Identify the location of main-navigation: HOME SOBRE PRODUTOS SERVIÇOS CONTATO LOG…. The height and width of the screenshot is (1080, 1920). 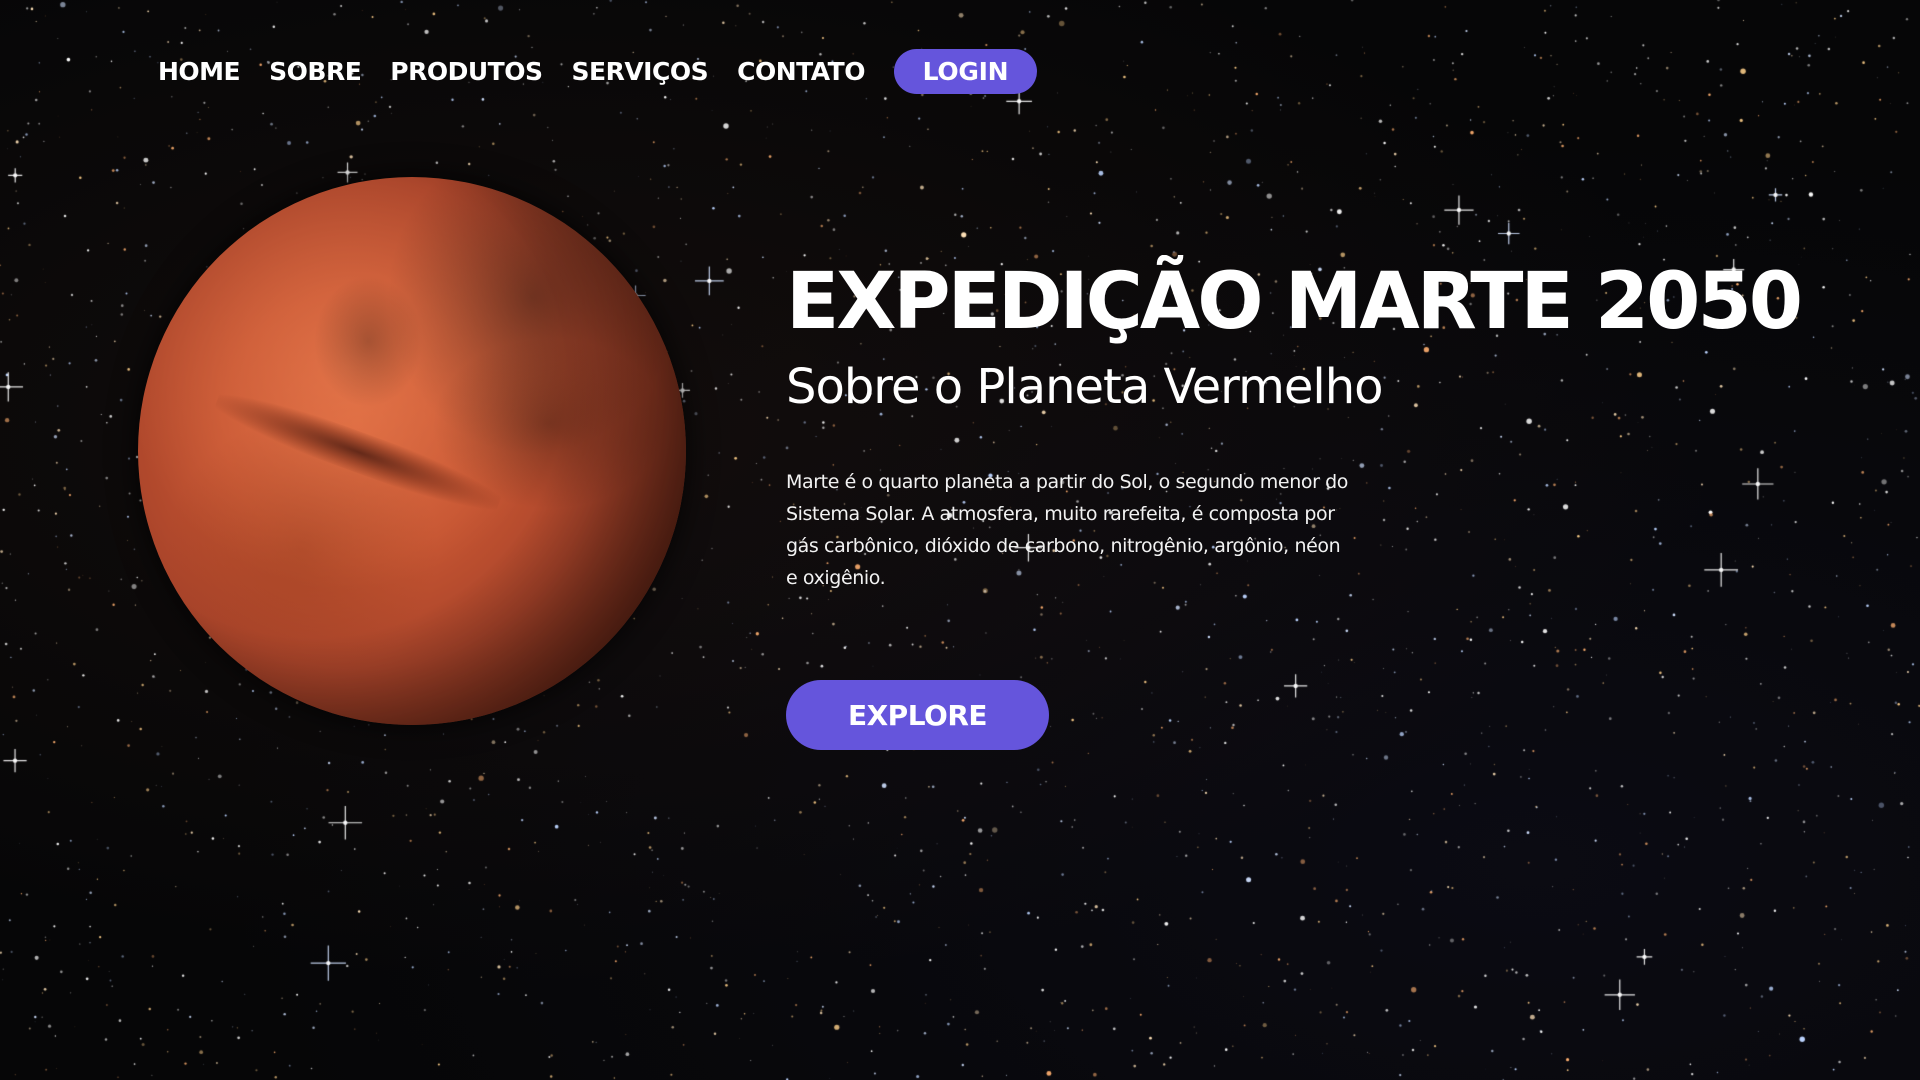
(597, 71).